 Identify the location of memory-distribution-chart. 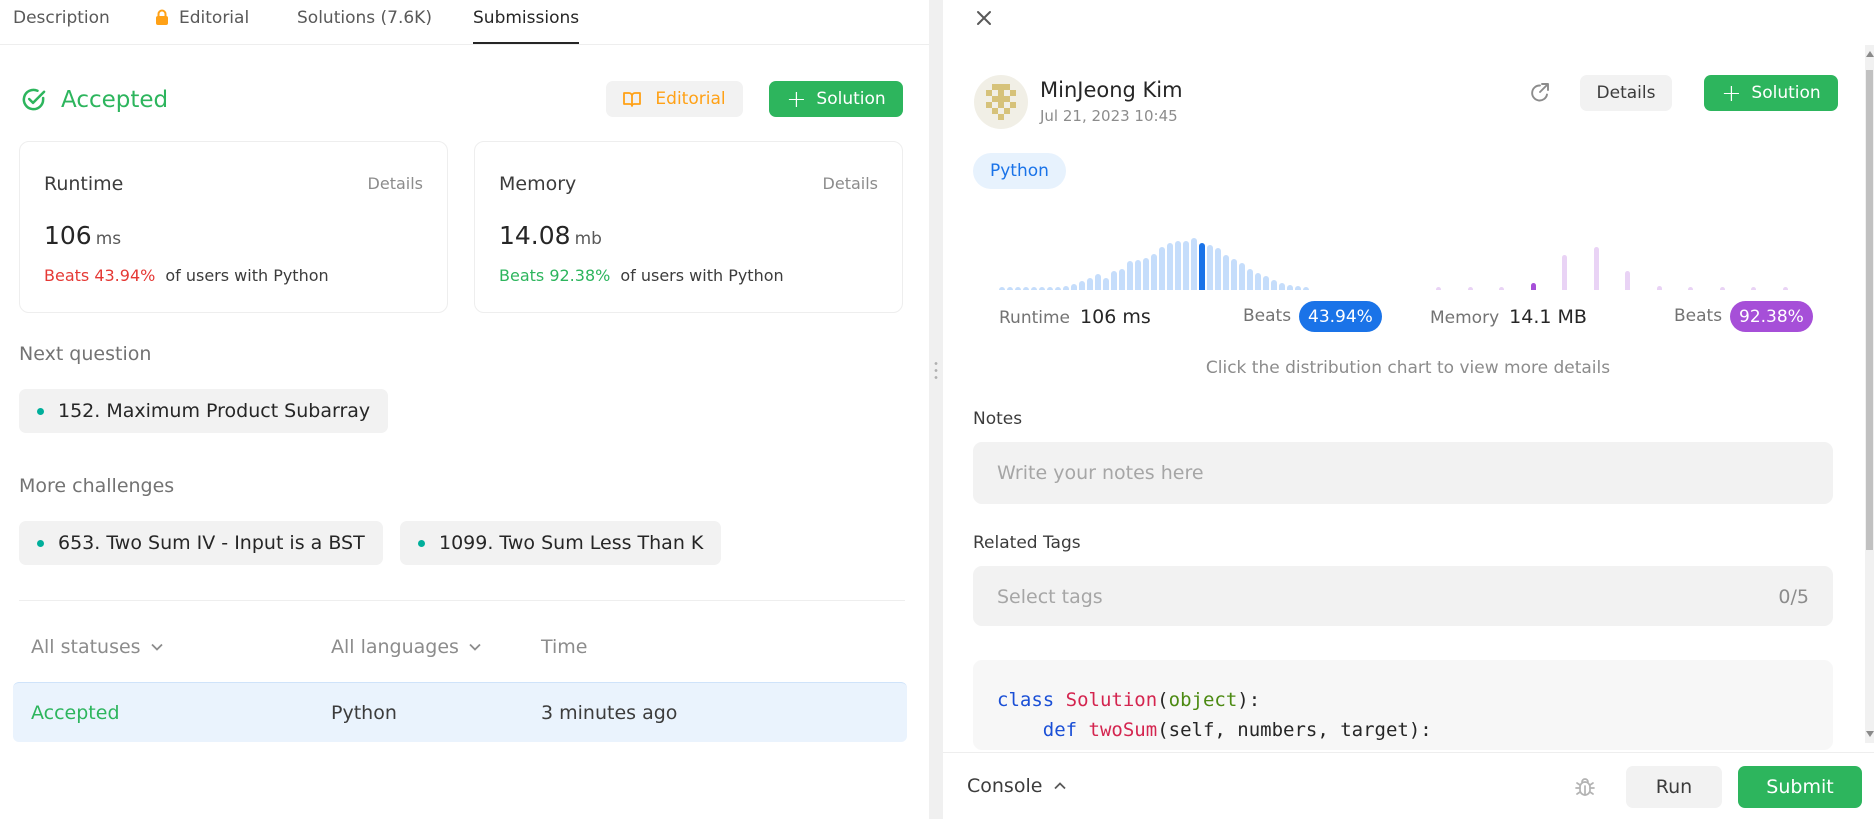
(1612, 255).